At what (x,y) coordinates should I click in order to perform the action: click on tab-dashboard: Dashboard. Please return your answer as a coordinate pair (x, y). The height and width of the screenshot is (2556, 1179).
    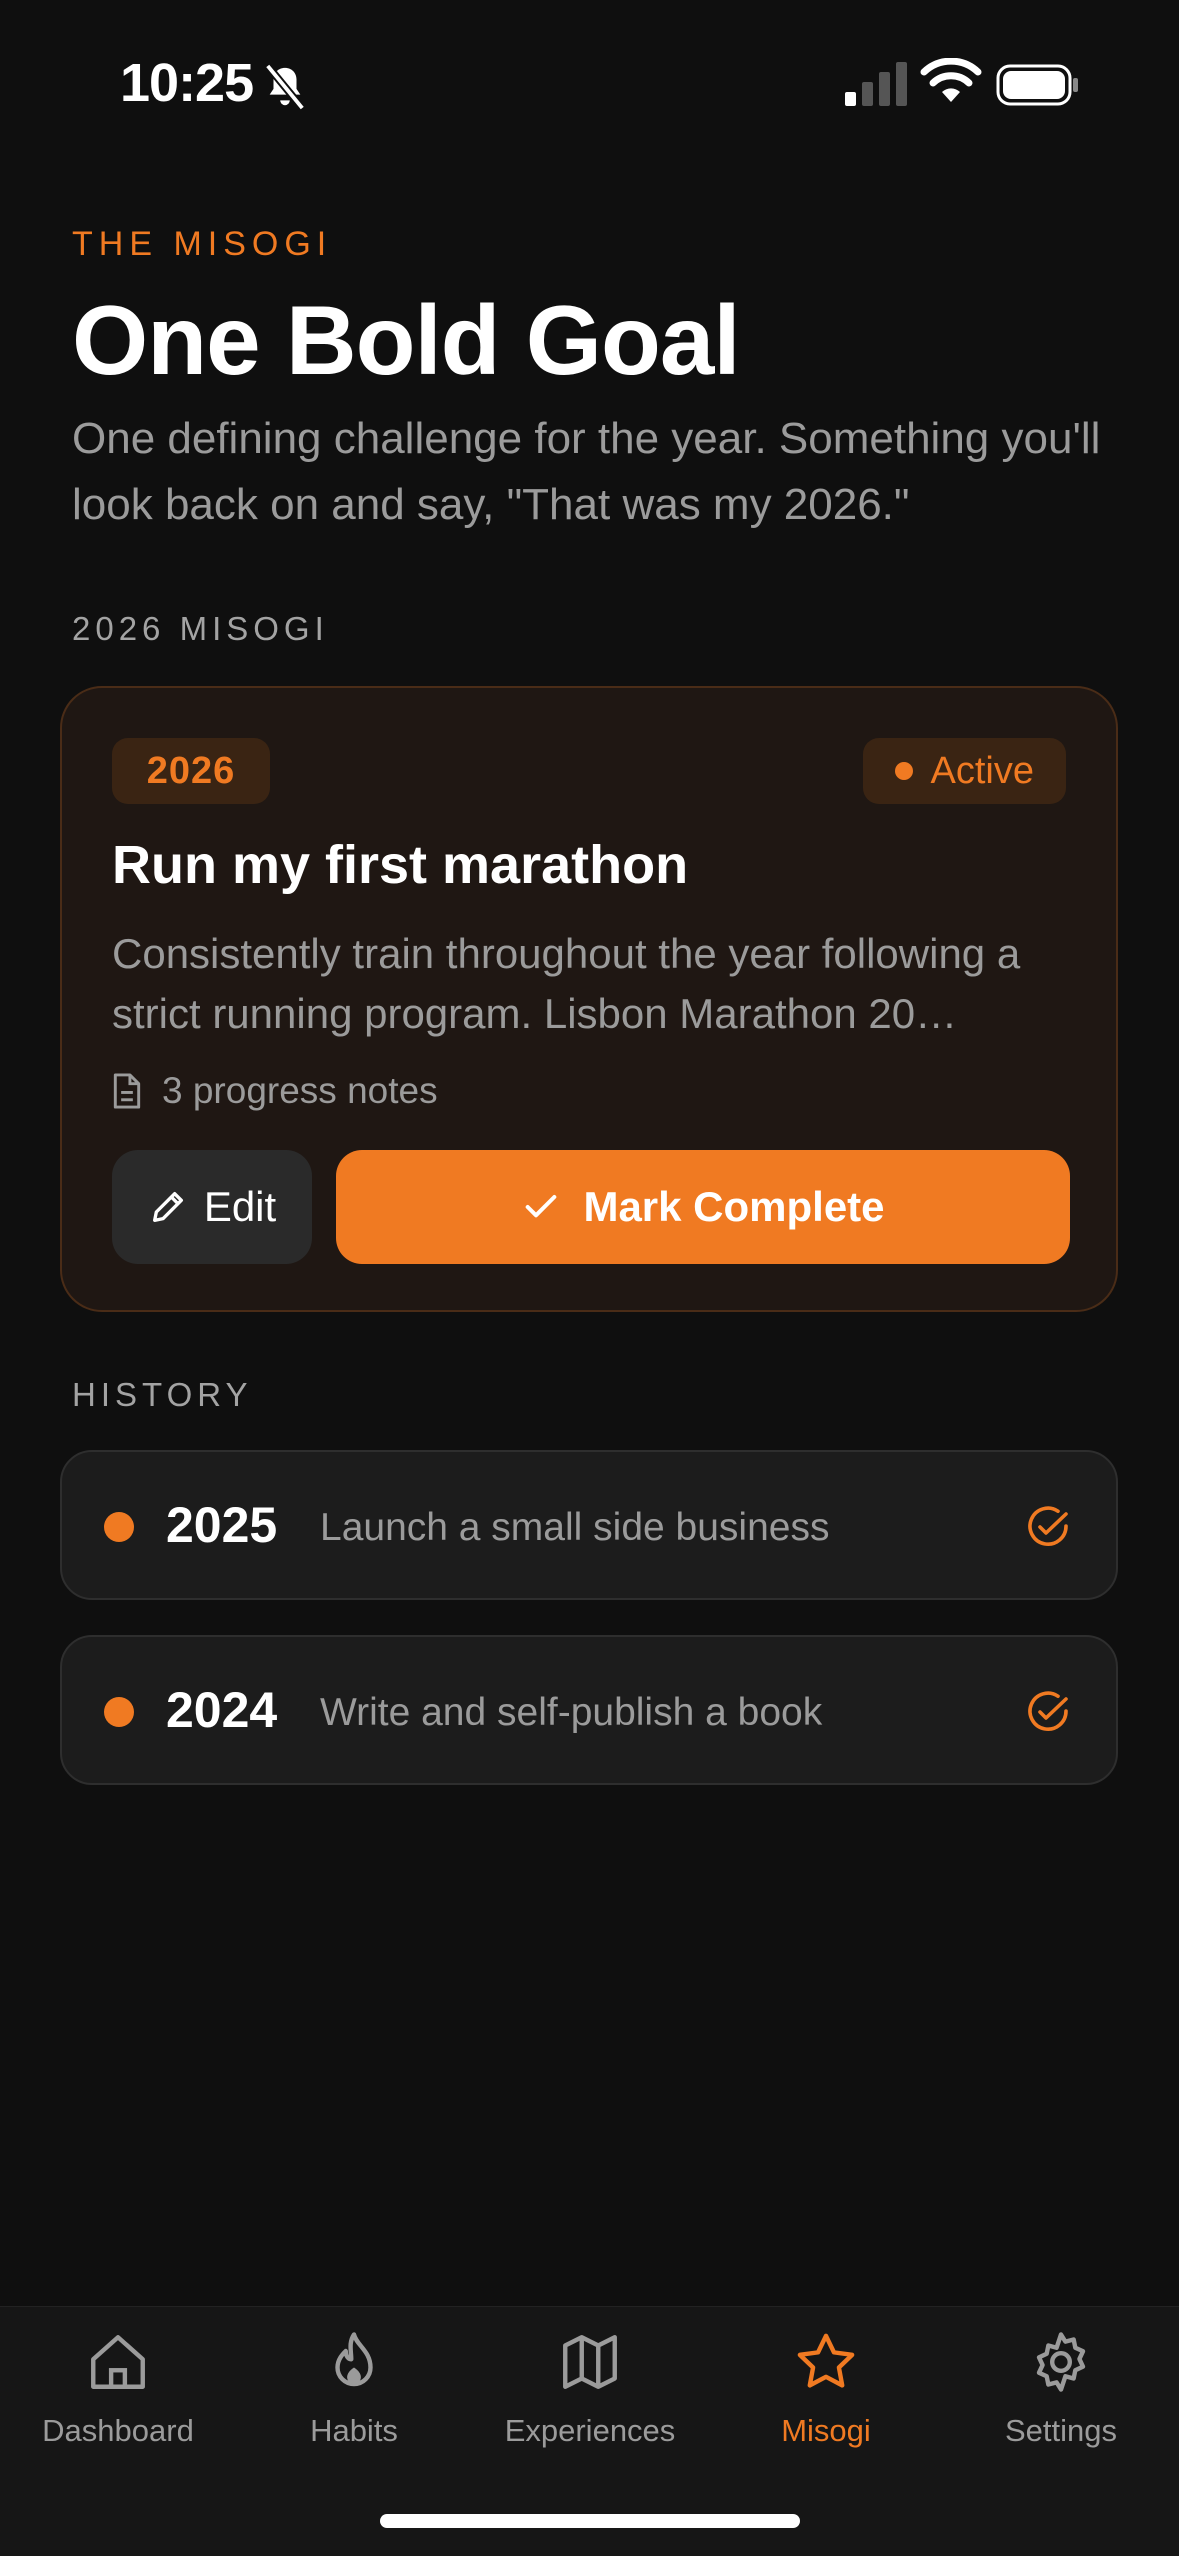
    Looking at the image, I should click on (118, 2404).